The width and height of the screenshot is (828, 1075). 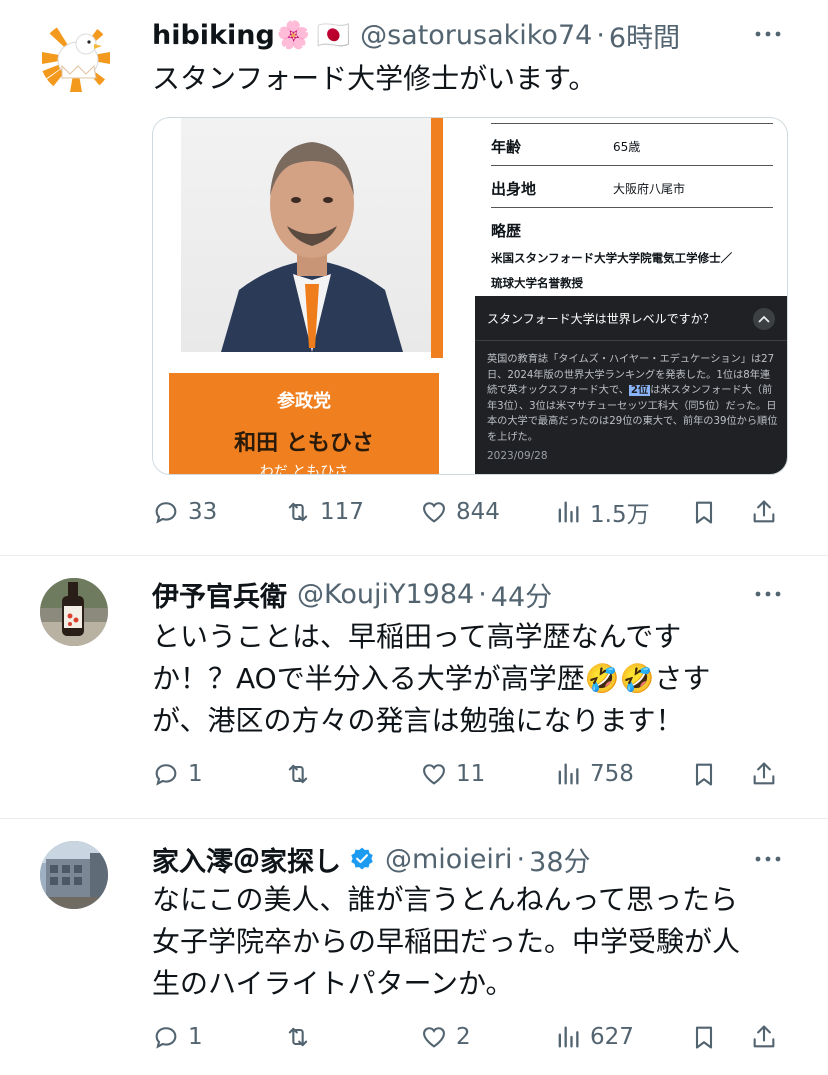 What do you see at coordinates (374, 78) in the screenshot?
I see `tweet-text: スタンフォード大学修士がいます。` at bounding box center [374, 78].